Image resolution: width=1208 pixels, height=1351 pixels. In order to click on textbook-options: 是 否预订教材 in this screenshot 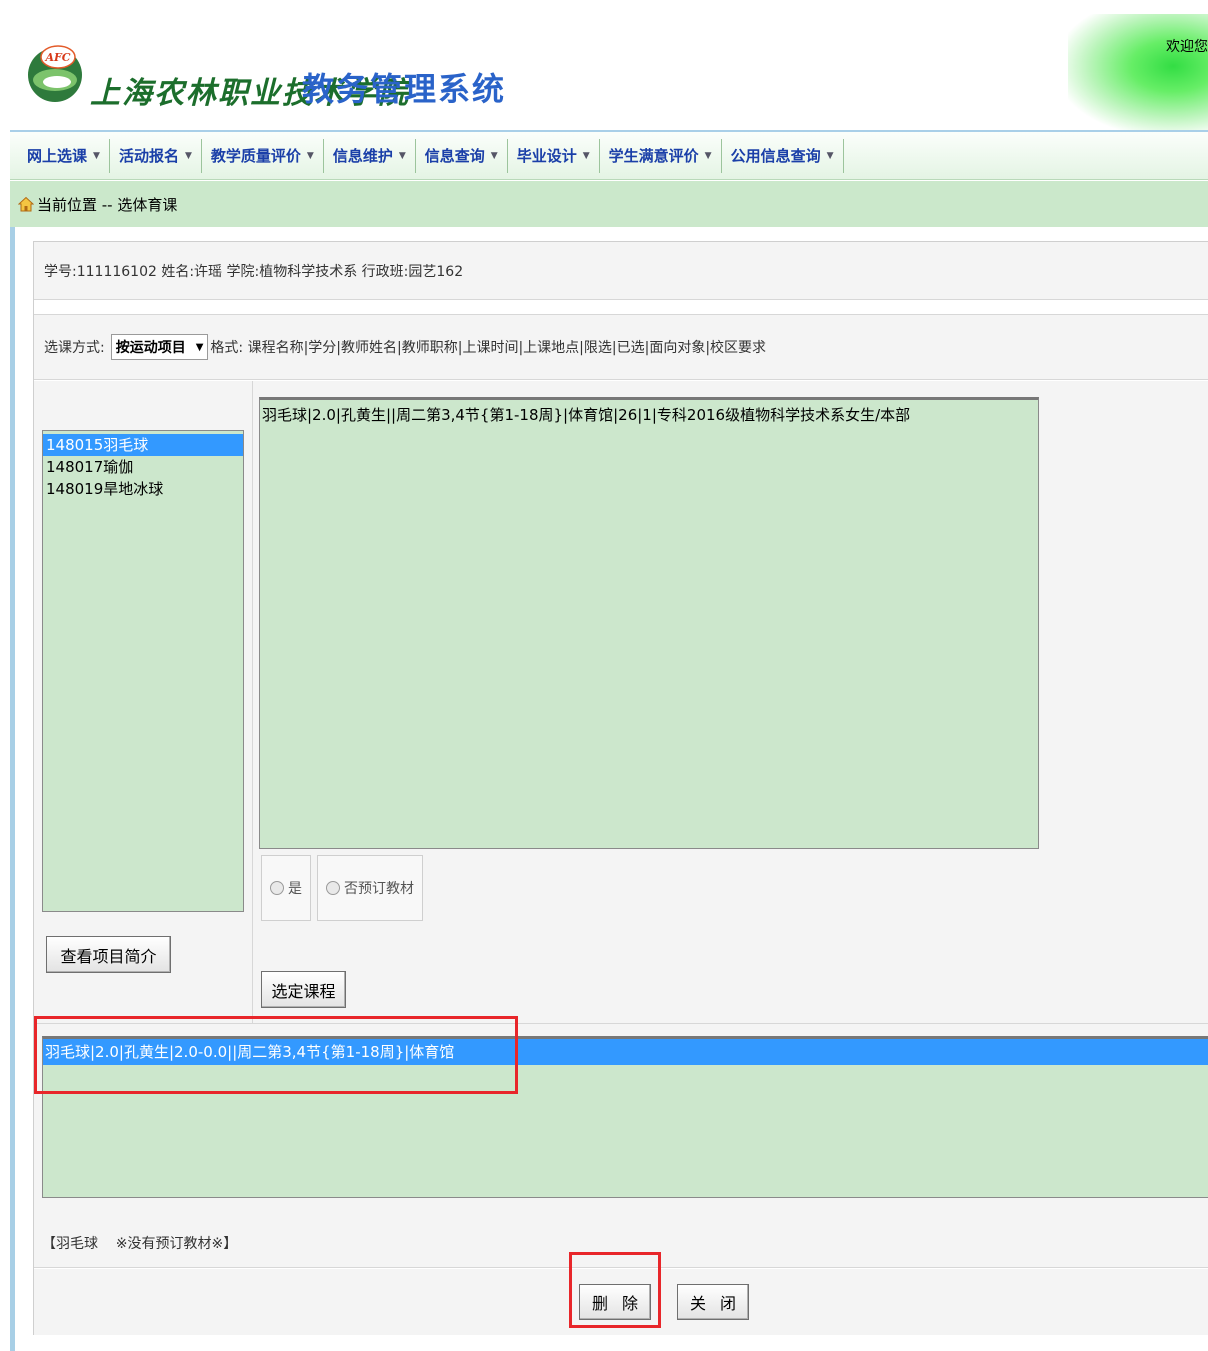, I will do `click(342, 888)`.